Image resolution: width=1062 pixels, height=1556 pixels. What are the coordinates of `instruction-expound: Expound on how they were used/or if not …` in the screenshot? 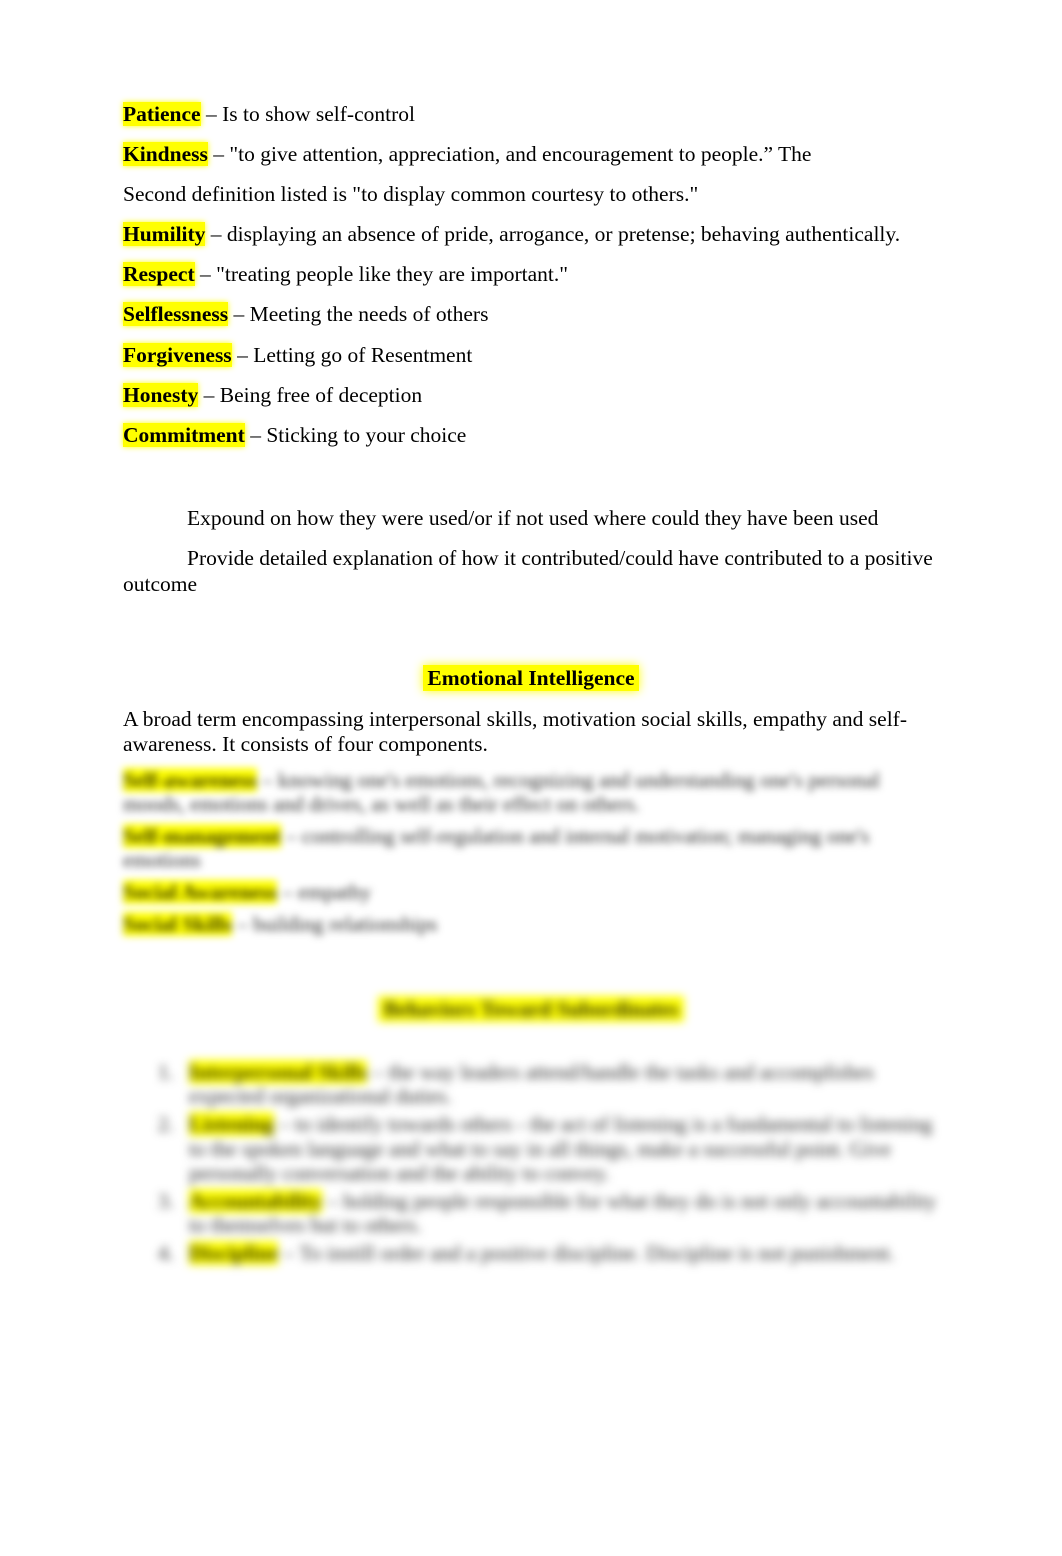 It's located at (533, 517).